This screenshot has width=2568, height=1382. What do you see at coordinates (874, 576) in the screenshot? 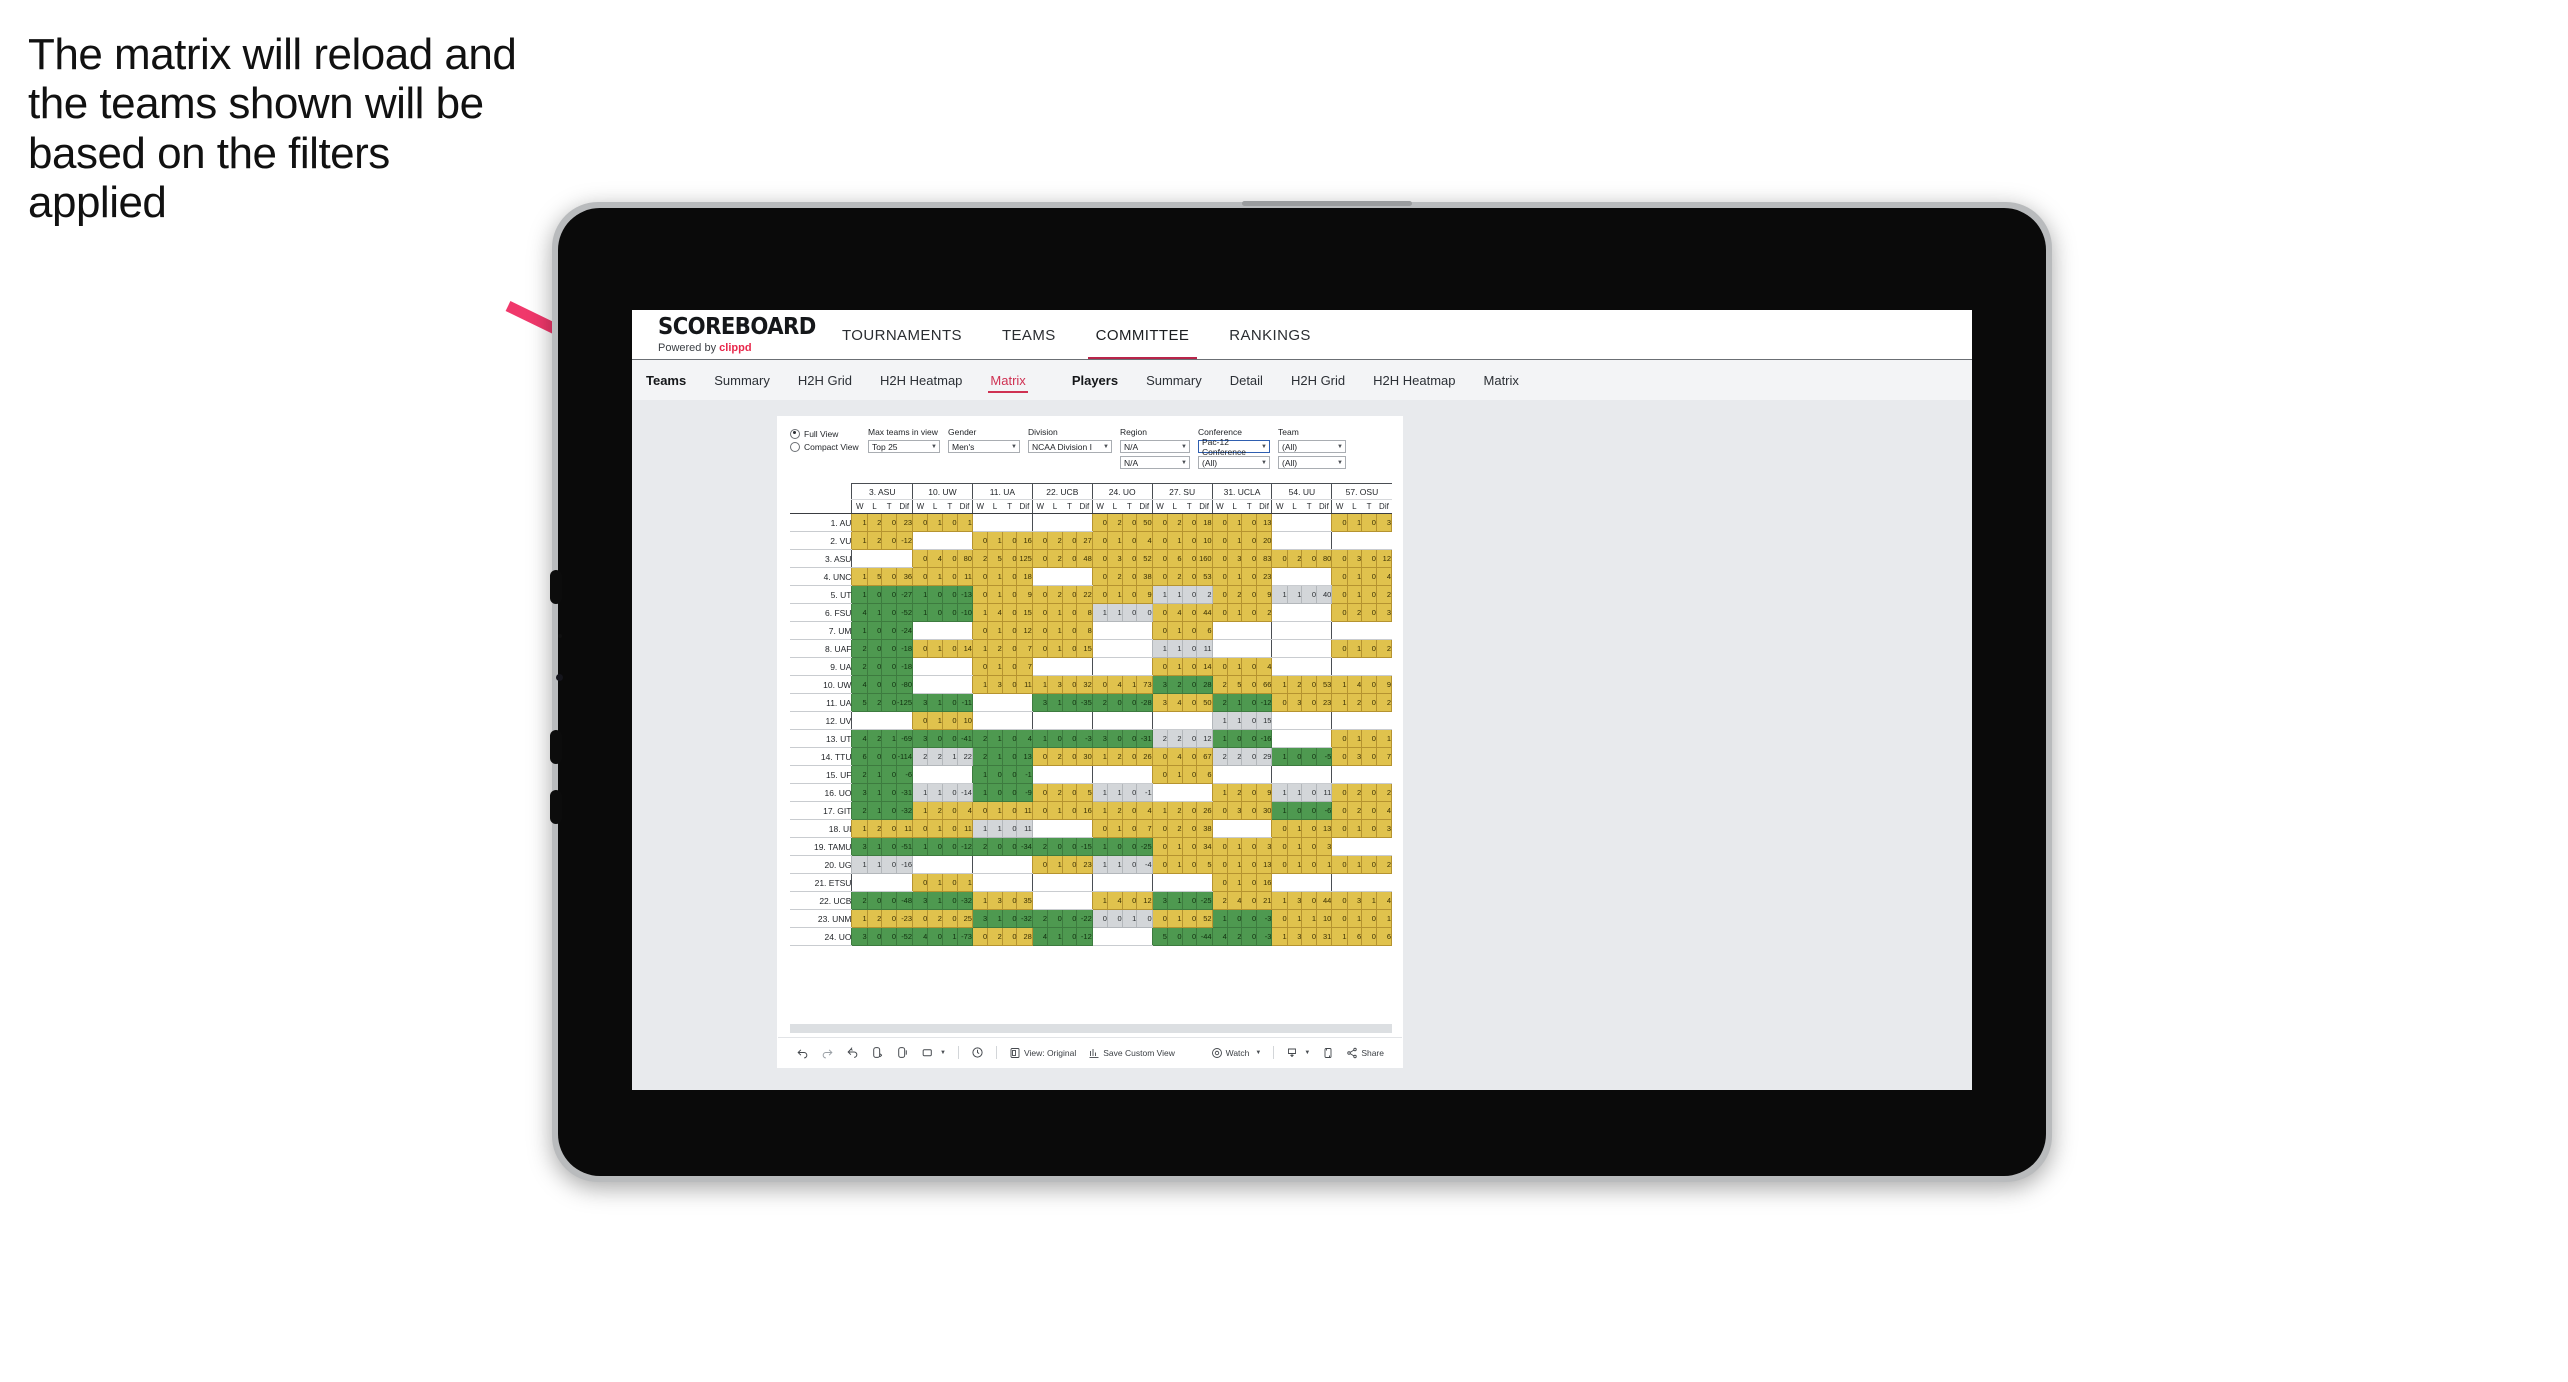
I see `matrix-cell: 5` at bounding box center [874, 576].